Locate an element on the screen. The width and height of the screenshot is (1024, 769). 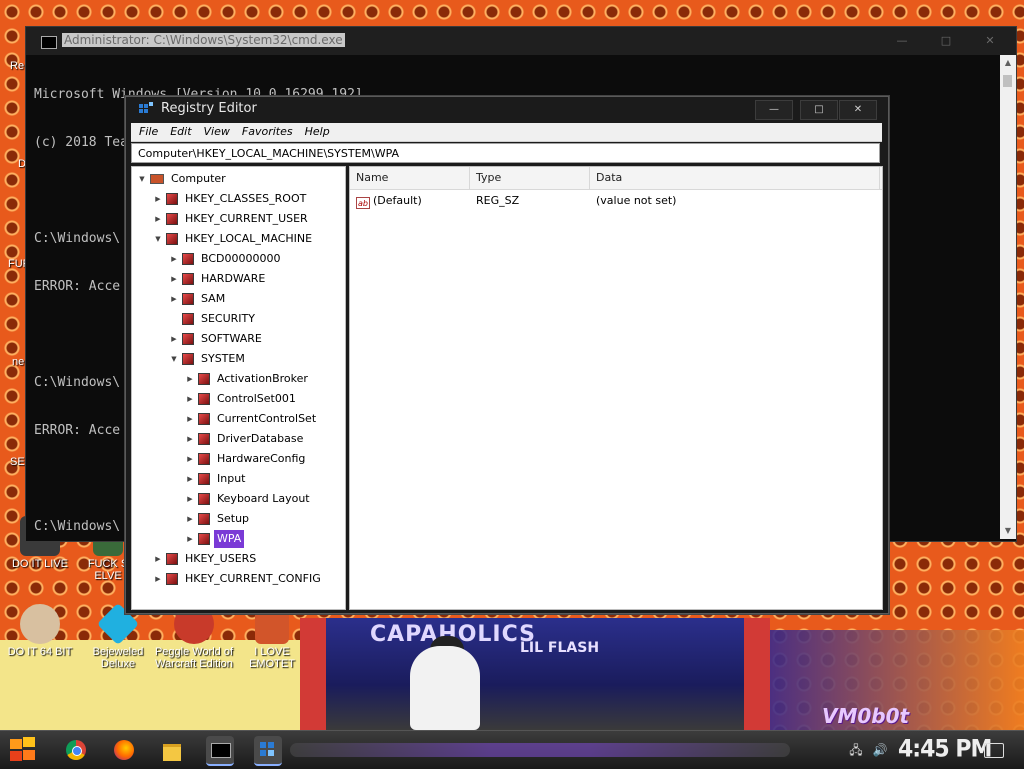
desktop-icon-do-it-64-bit: DO IT 64 BIT is located at coordinates (40, 631).